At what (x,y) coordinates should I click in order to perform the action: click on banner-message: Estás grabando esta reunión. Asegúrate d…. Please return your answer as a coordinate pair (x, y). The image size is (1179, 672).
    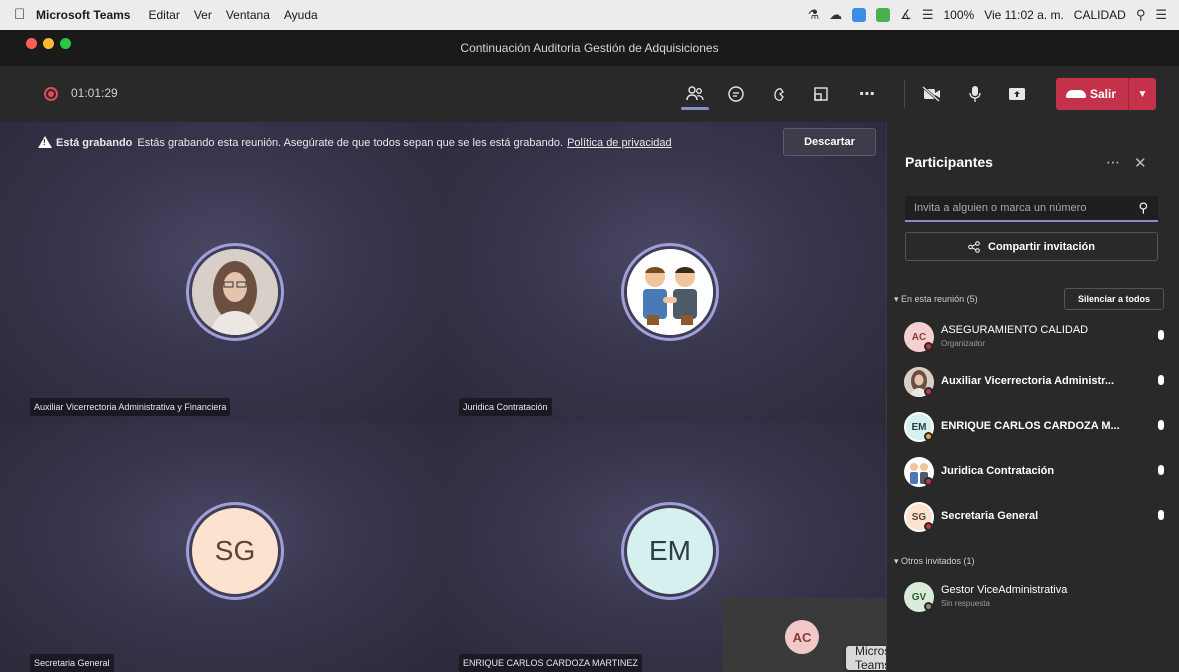
    Looking at the image, I should click on (350, 143).